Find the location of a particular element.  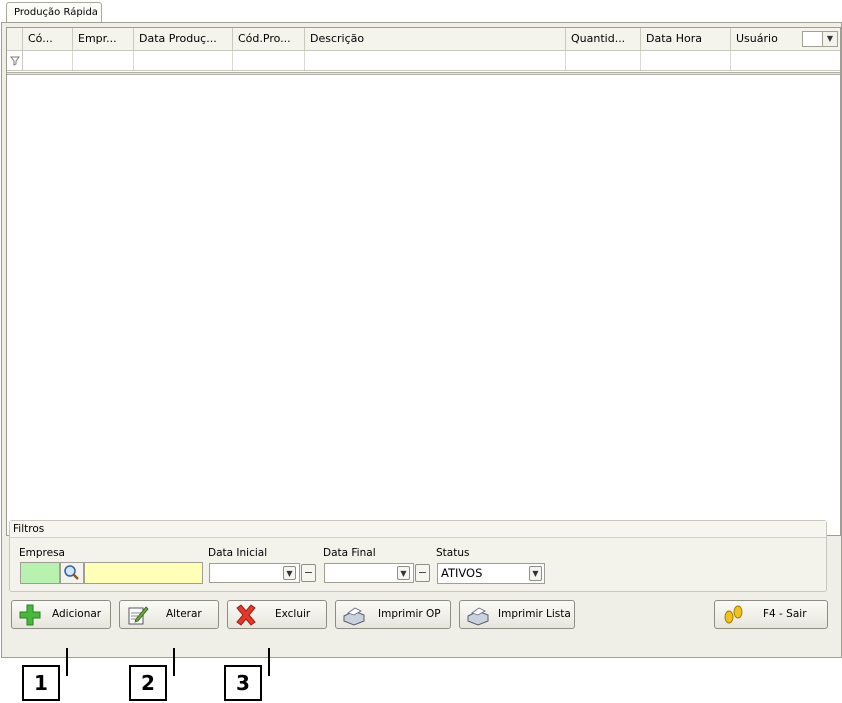

callout-1: 1 is located at coordinates (41, 683).